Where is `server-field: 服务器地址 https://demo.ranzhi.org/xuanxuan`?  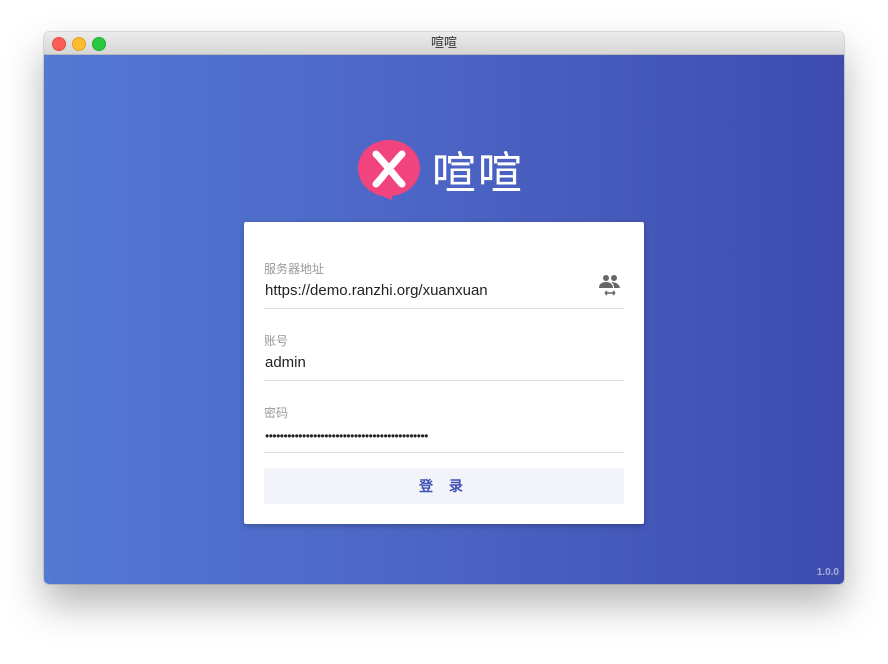 server-field: 服务器地址 https://demo.ranzhi.org/xuanxuan is located at coordinates (444, 284).